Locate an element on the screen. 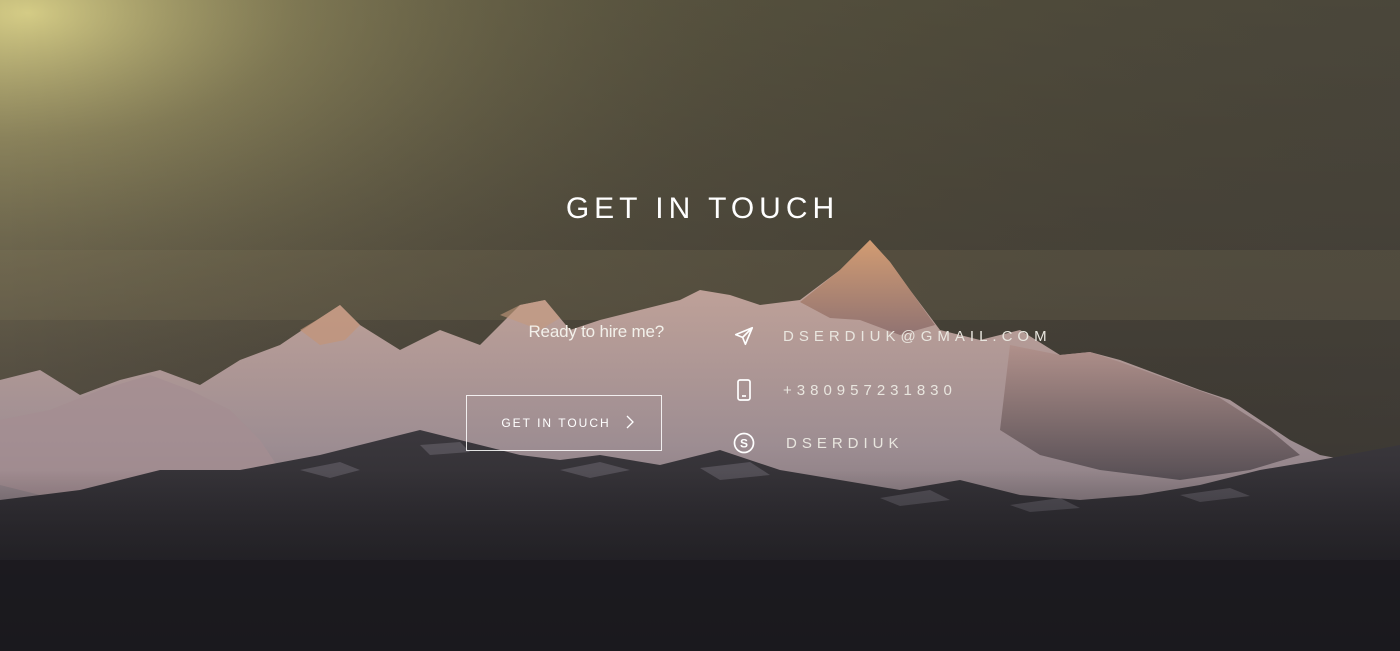 This screenshot has width=1400, height=651. contact-email-link: DSERDIUK@GMAIL.COM is located at coordinates (917, 336).